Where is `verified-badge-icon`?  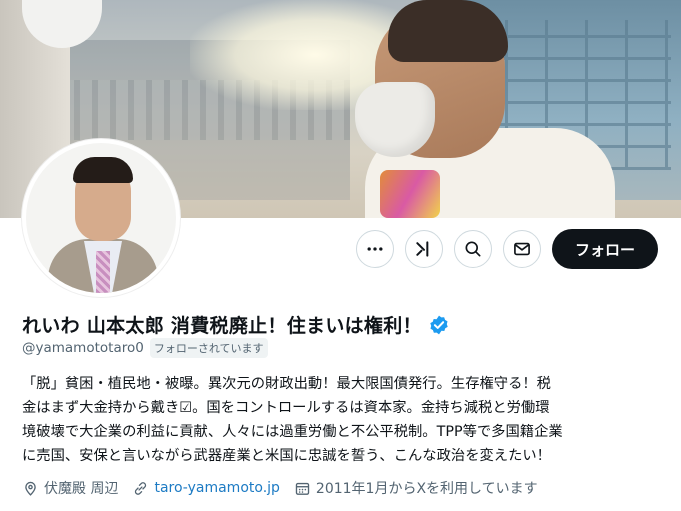 verified-badge-icon is located at coordinates (439, 325).